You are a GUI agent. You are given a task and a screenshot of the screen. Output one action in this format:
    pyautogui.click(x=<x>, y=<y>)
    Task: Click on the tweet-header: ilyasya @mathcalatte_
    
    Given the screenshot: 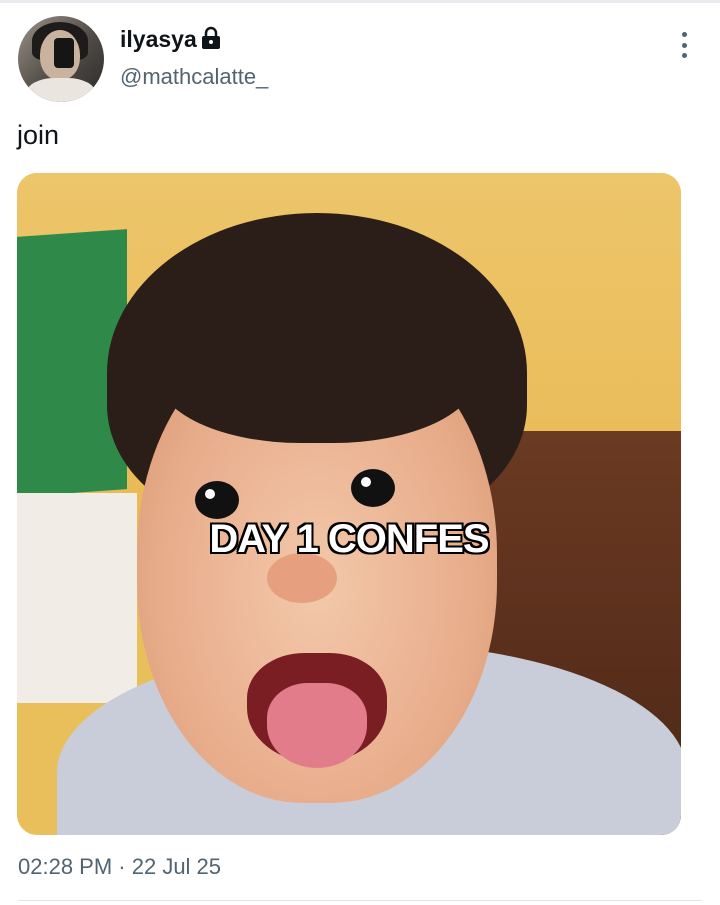 What is the action you would take?
    pyautogui.click(x=360, y=61)
    